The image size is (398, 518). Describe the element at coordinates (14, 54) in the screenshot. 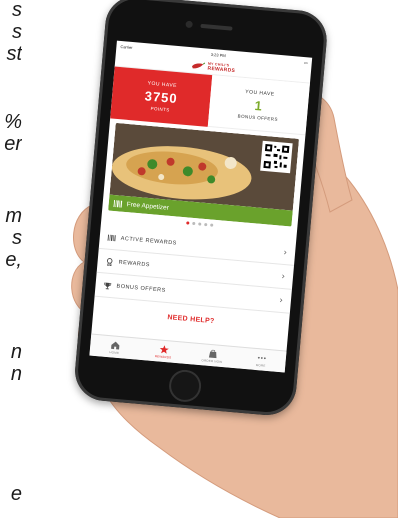

I see `edge-fragment: st` at that location.